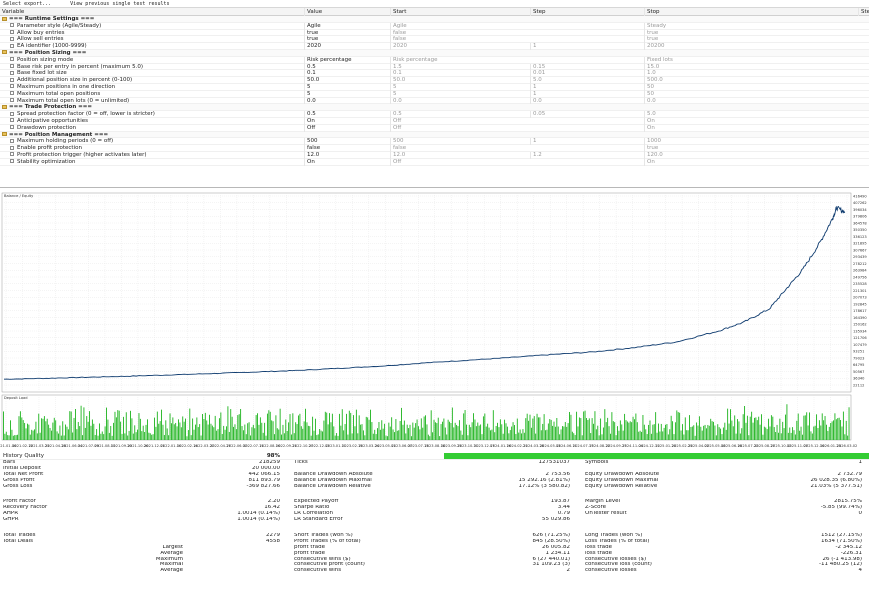 This screenshot has height=600, width=869. Describe the element at coordinates (347, 80) in the screenshot. I see `param-value-cell: 50.0` at that location.